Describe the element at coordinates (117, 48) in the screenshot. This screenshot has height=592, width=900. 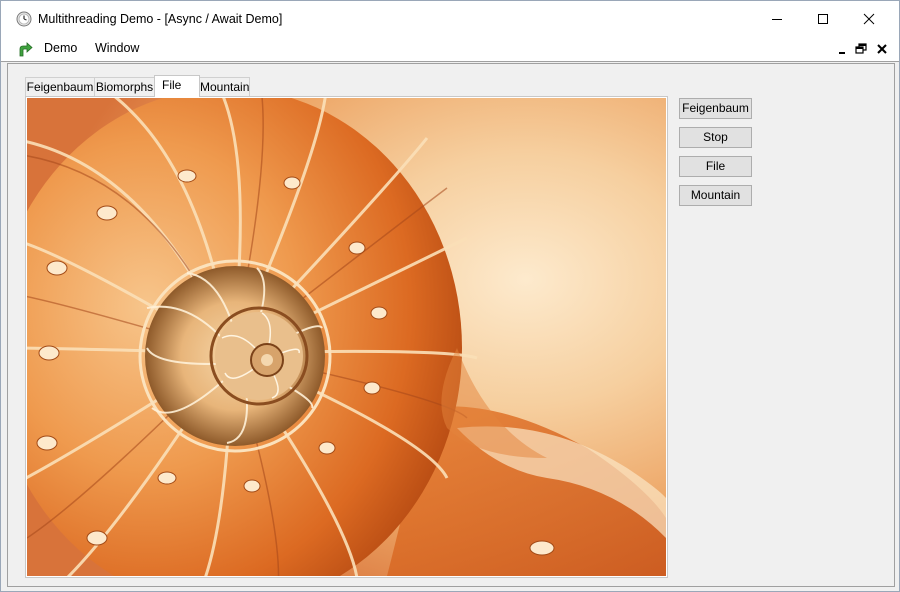
I see `menu-window: Window` at that location.